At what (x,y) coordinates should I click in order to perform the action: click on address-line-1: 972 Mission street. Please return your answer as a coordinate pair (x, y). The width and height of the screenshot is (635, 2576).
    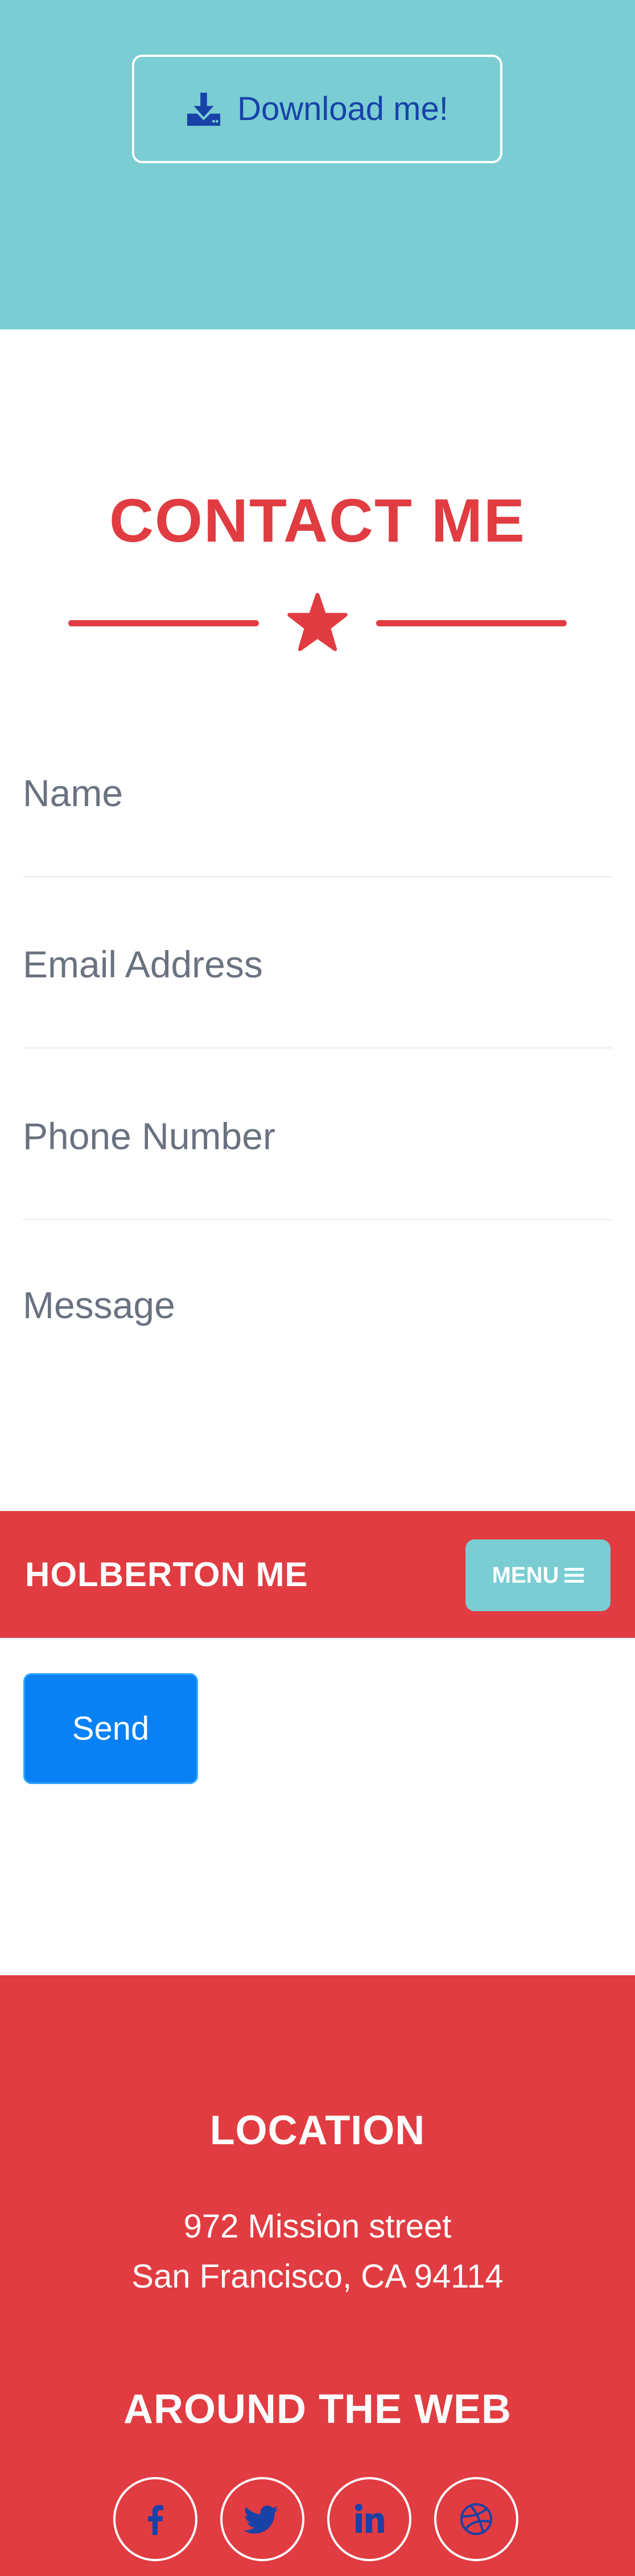
    Looking at the image, I should click on (317, 2227).